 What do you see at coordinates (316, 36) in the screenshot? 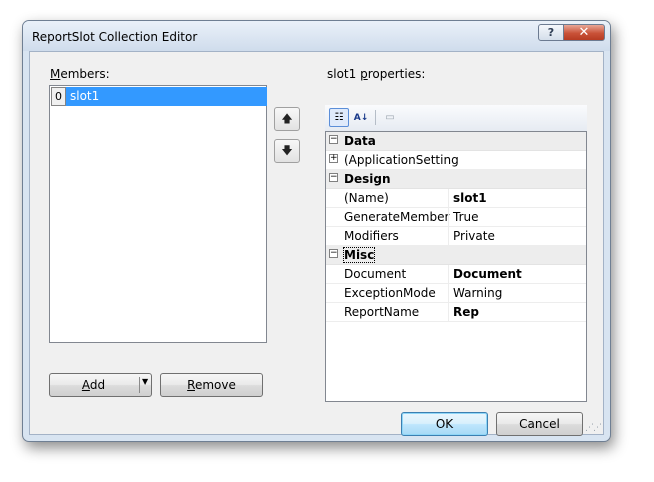
I see `title-bar: ReportSlot Collection Editor ? ✕` at bounding box center [316, 36].